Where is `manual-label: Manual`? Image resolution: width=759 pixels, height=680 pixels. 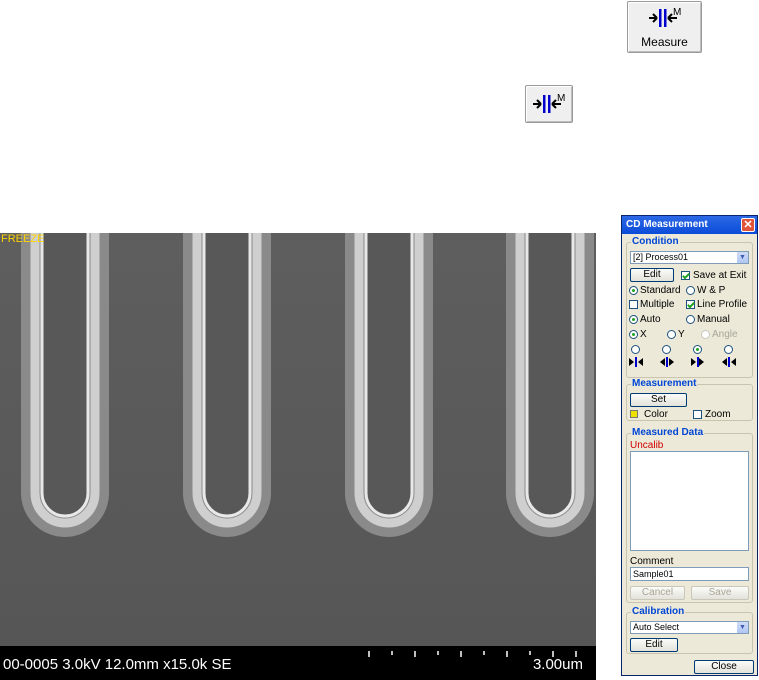 manual-label: Manual is located at coordinates (713, 319).